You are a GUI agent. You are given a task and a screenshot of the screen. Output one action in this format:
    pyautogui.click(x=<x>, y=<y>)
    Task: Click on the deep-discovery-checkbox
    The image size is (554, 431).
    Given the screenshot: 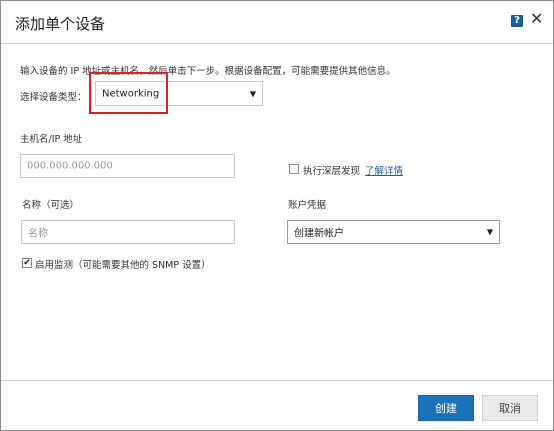 What is the action you would take?
    pyautogui.click(x=294, y=169)
    